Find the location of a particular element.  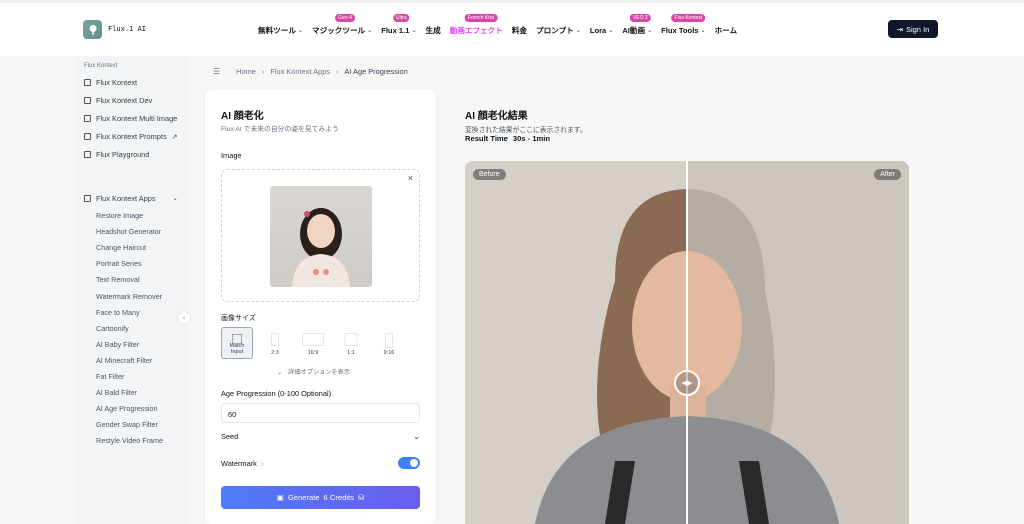

nav-item-8: AI動画 ⌄ VEO 3 is located at coordinates (637, 25).